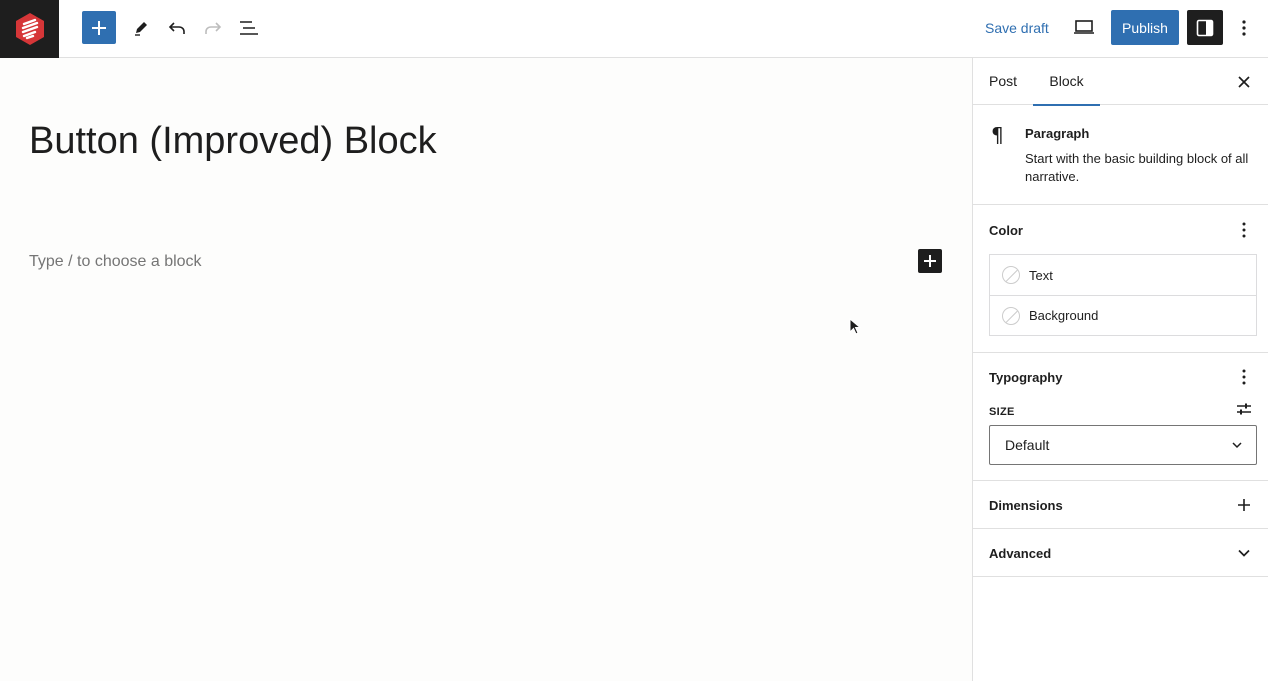 The height and width of the screenshot is (681, 1268). I want to click on preview-button, so click(1084, 27).